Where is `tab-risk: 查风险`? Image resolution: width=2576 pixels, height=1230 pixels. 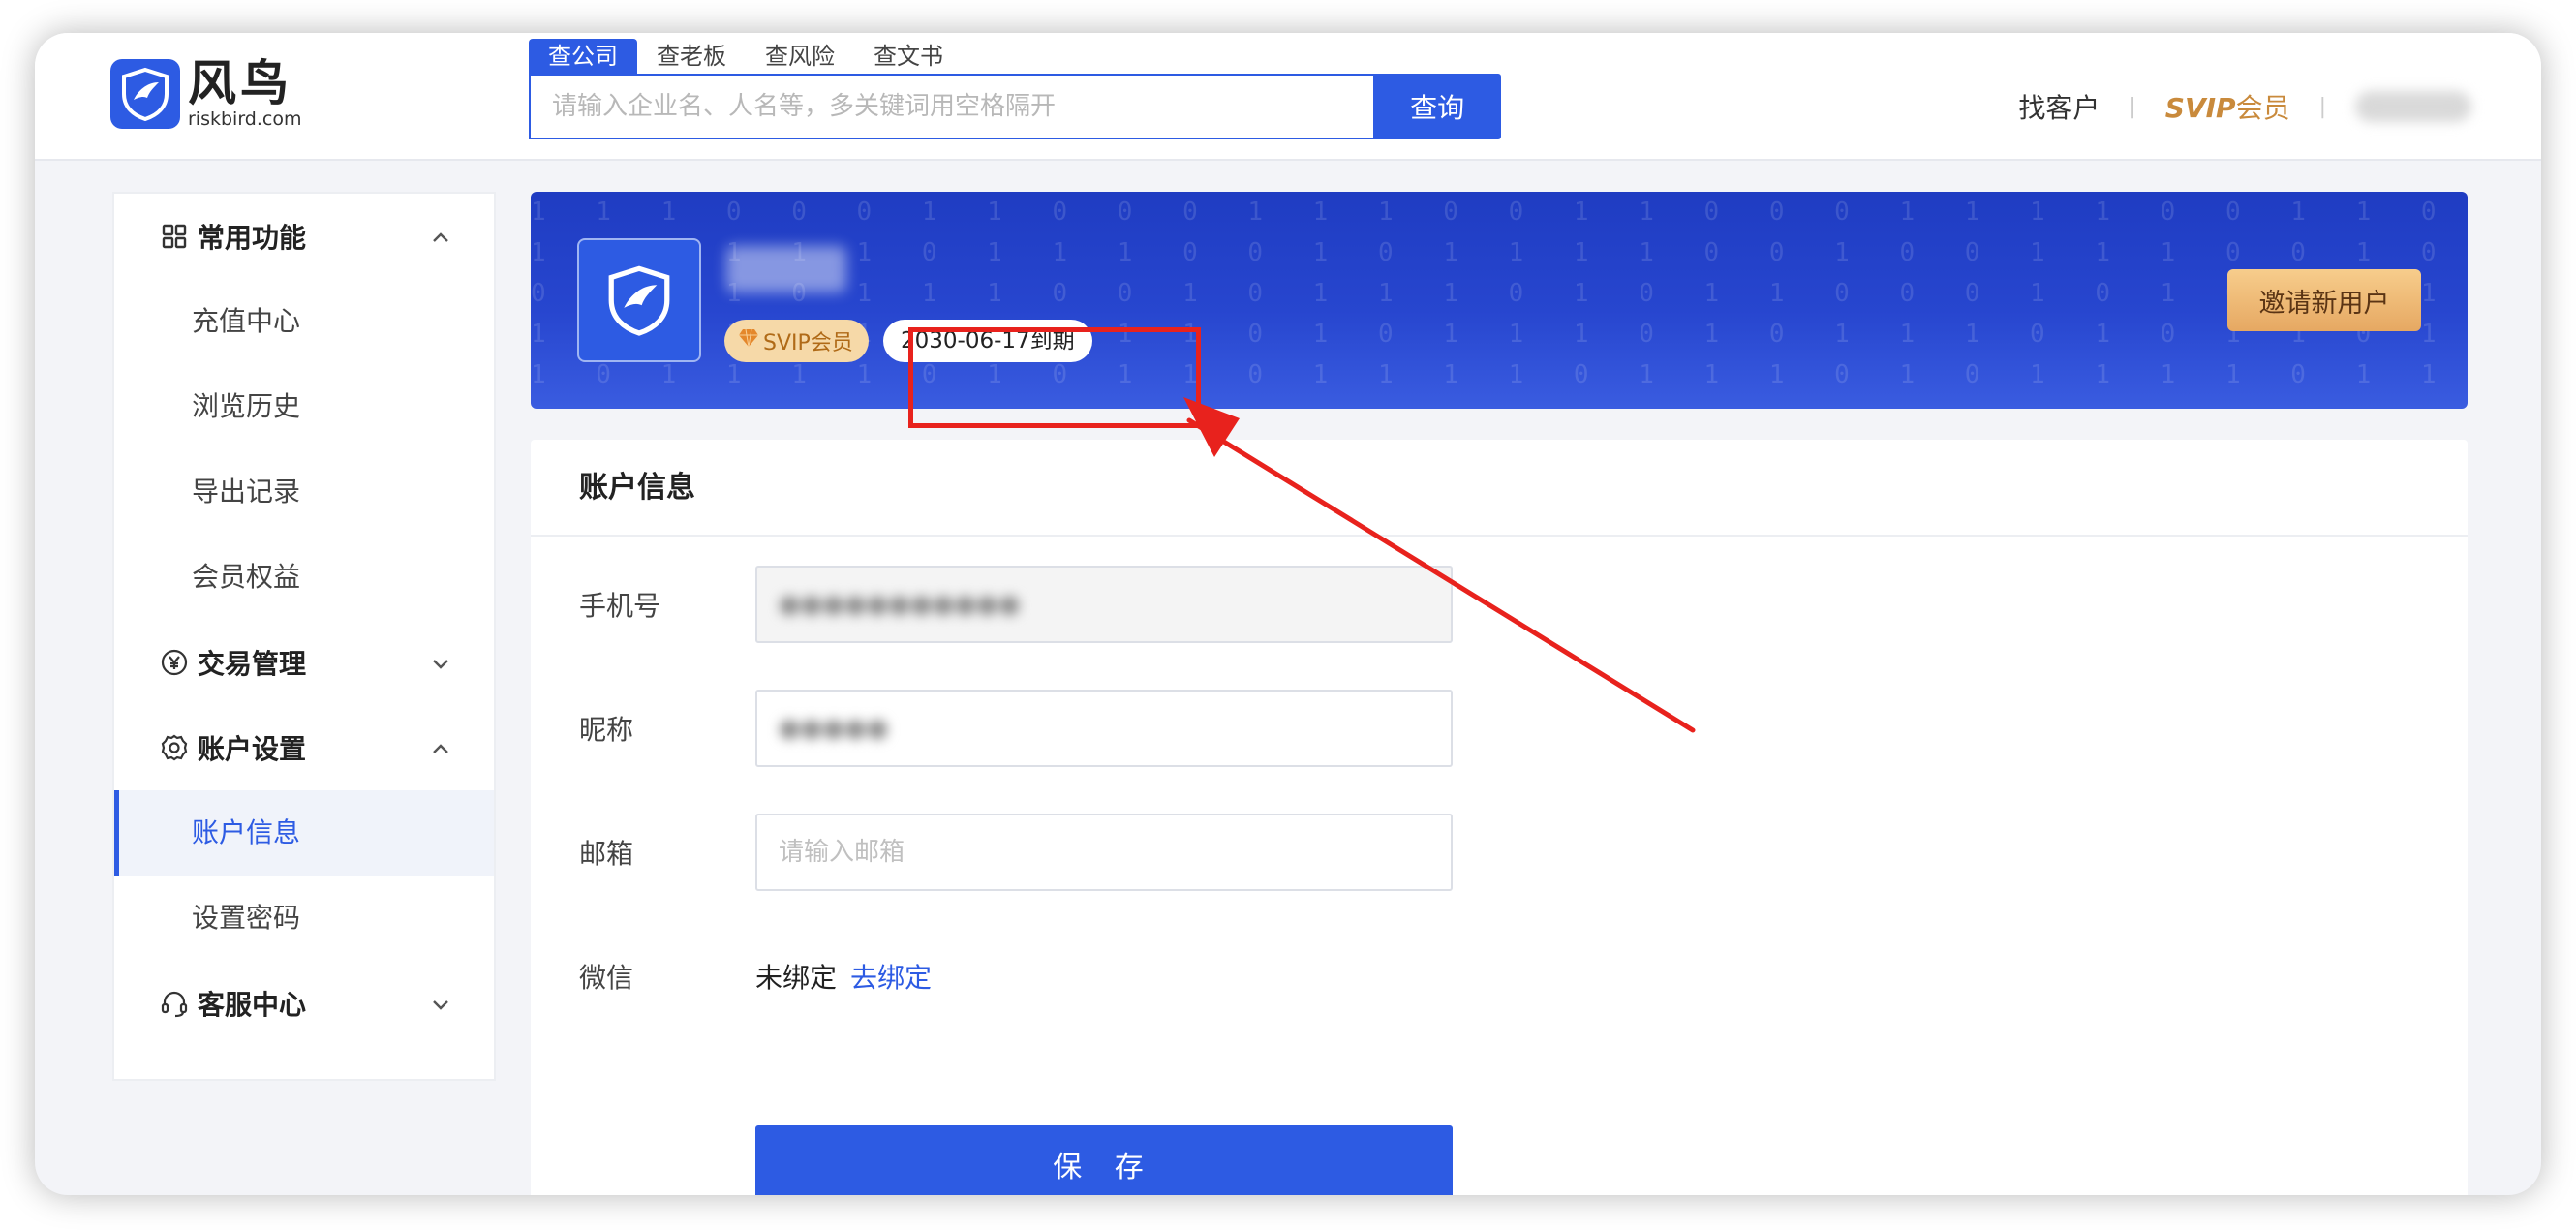
tab-risk: 查风险 is located at coordinates (800, 56).